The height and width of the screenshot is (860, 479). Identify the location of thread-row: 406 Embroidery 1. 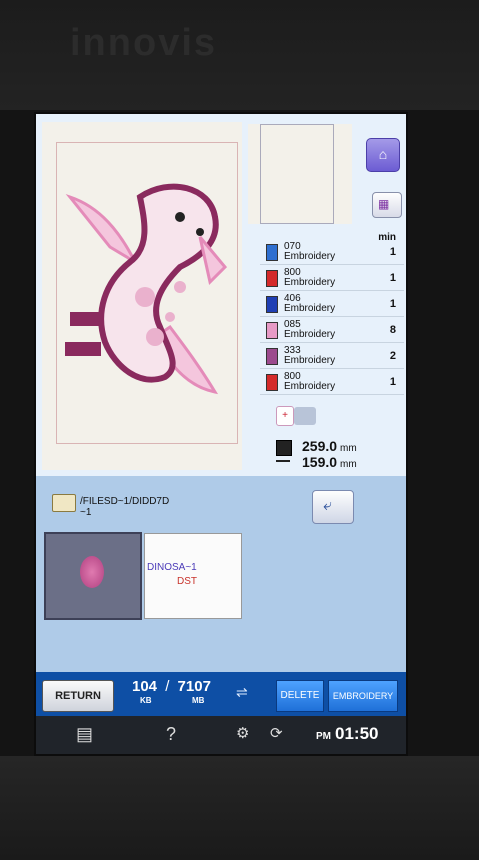
(332, 304).